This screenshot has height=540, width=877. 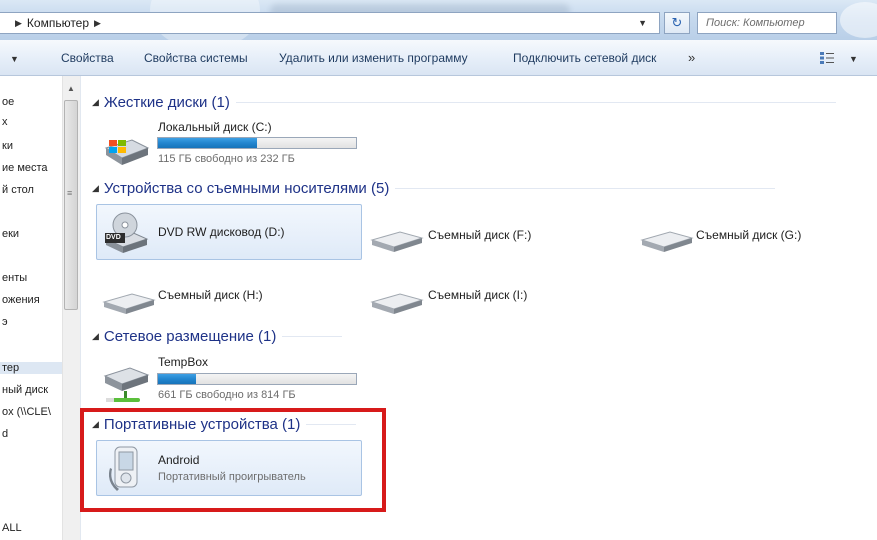 What do you see at coordinates (210, 295) in the screenshot?
I see `drive-name: Съемный диск (H:)` at bounding box center [210, 295].